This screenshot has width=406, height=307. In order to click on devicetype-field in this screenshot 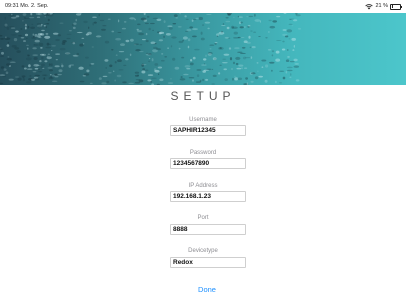, I will do `click(208, 262)`.